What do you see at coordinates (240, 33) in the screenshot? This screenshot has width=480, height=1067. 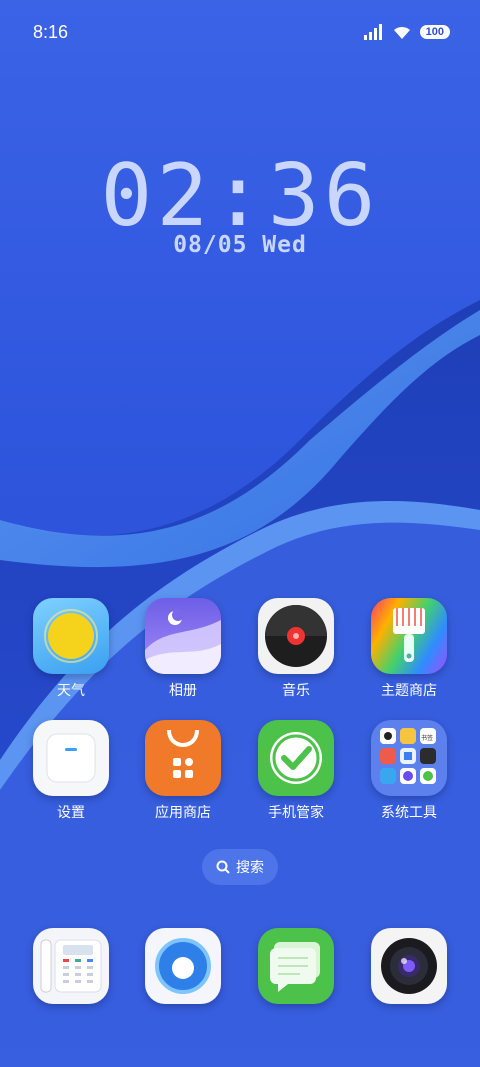 I see `status-bar: 8:16 100` at bounding box center [240, 33].